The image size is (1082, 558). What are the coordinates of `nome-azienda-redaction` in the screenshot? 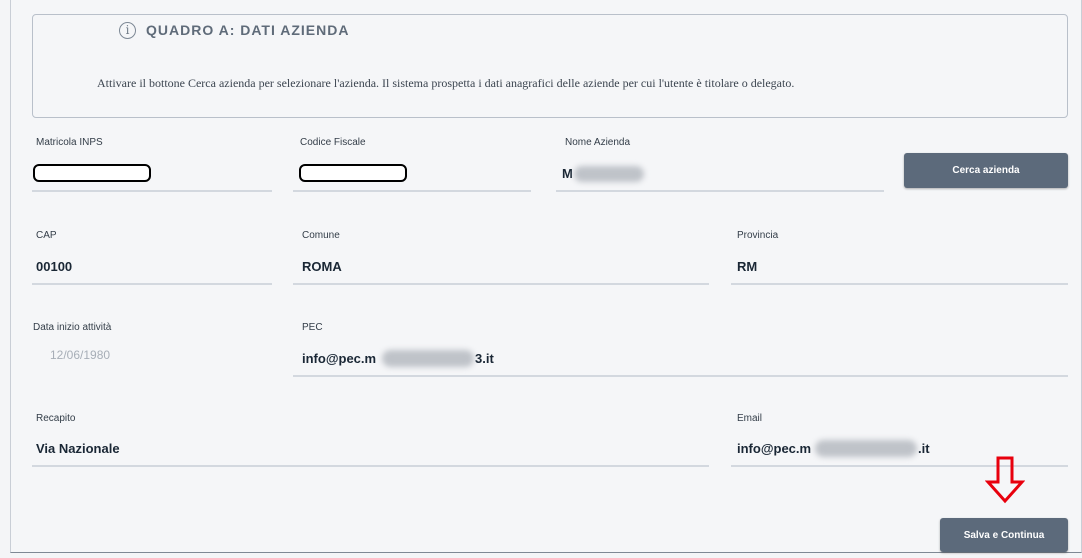 It's located at (609, 174).